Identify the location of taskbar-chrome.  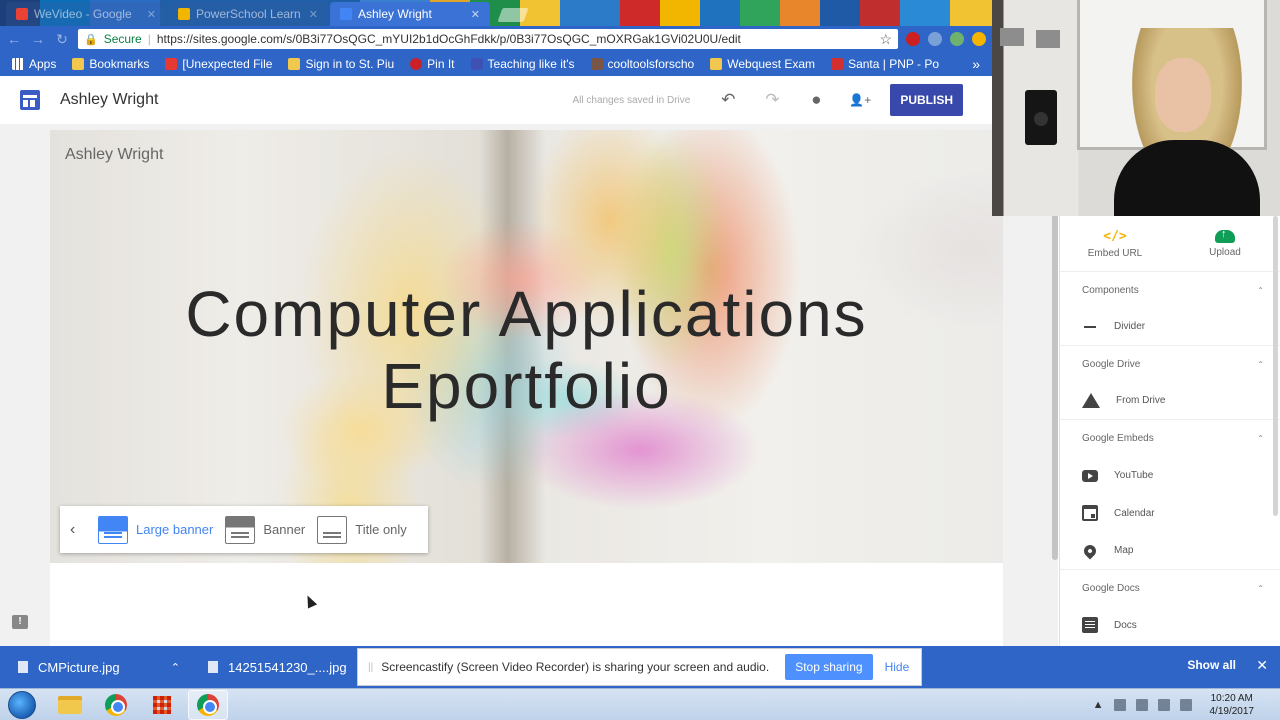
(116, 705).